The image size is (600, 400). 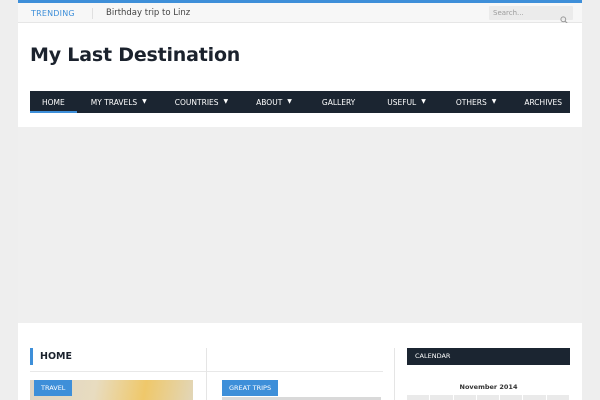 I want to click on nav-item-gallery: GALLERY, so click(x=338, y=102).